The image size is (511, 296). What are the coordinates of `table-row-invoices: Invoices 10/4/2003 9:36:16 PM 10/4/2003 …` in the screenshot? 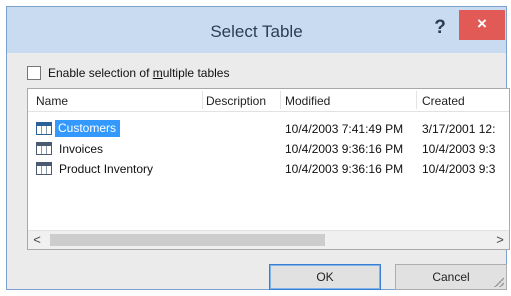 It's located at (268, 149).